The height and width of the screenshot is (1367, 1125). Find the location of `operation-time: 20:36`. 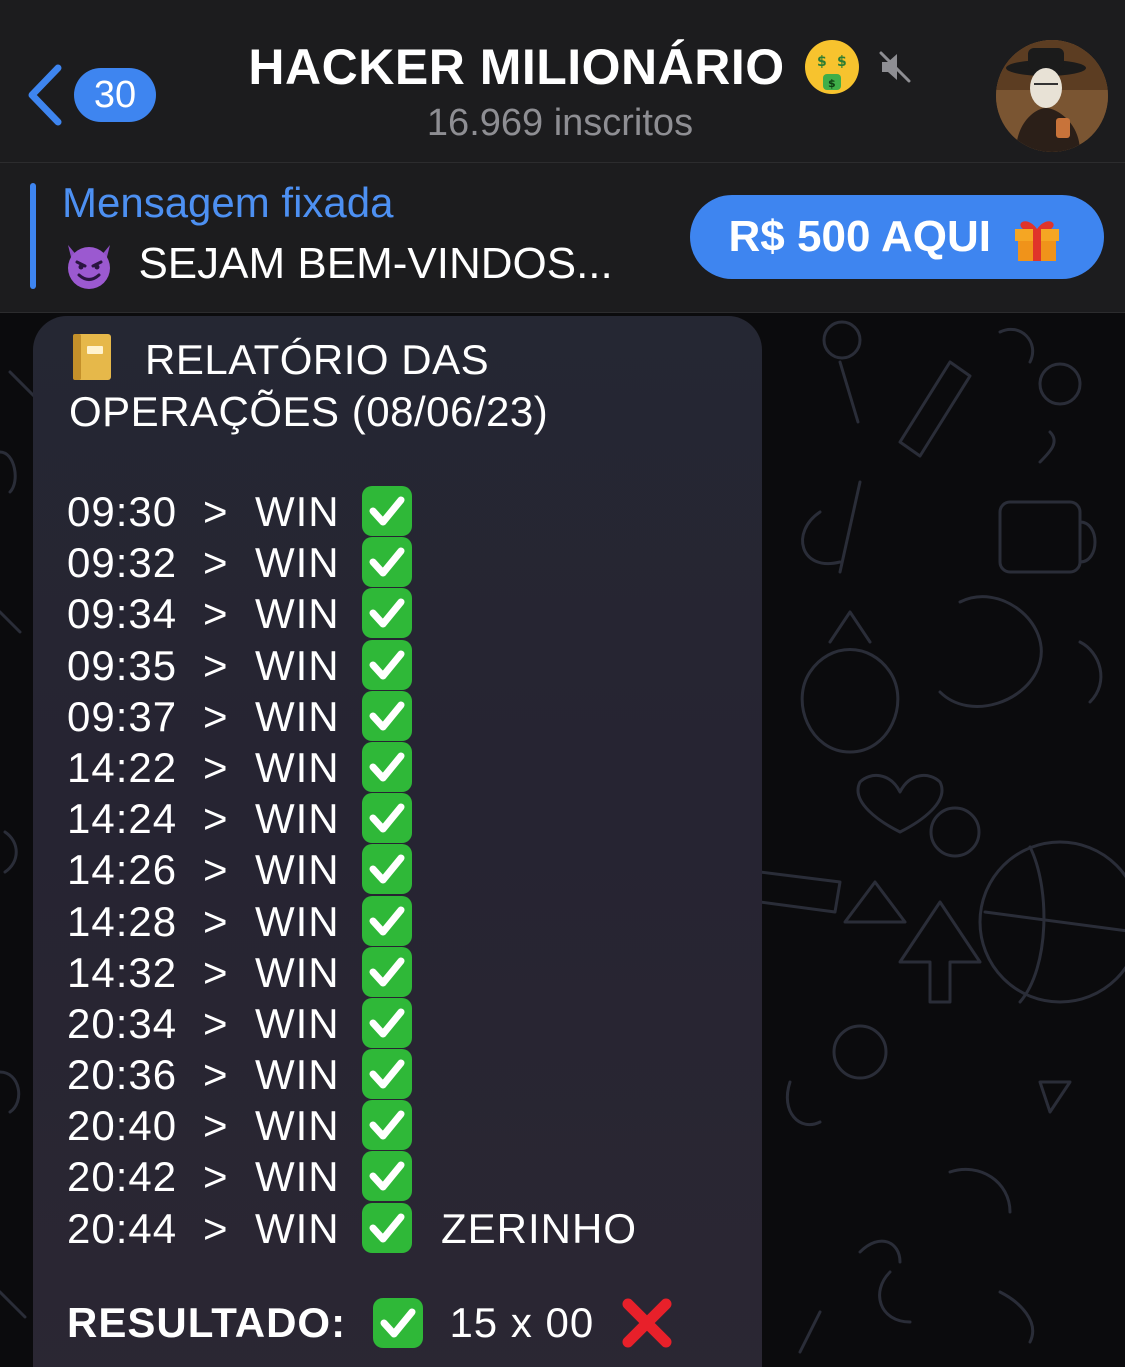

operation-time: 20:36 is located at coordinates (122, 1075).